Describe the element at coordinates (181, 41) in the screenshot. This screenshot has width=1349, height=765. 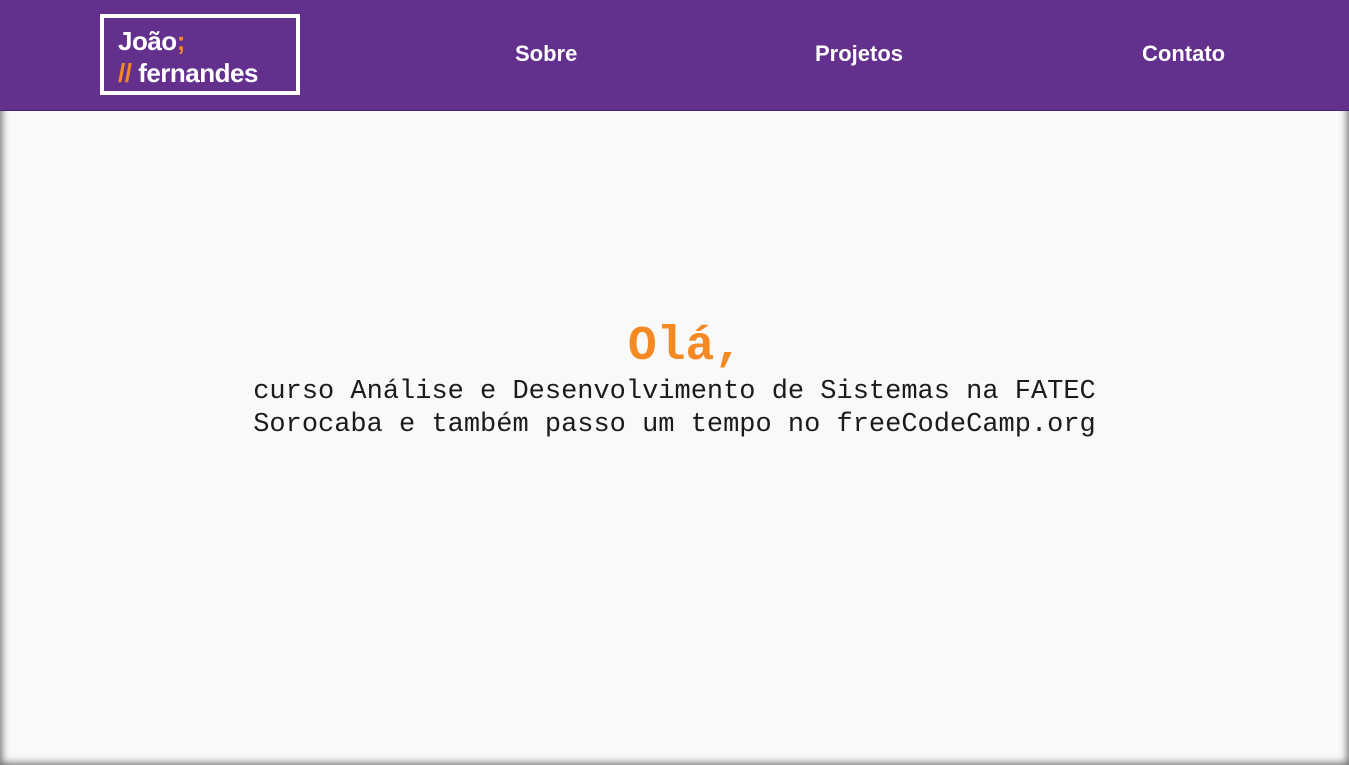
I see `logo-semicolon: ;` at that location.